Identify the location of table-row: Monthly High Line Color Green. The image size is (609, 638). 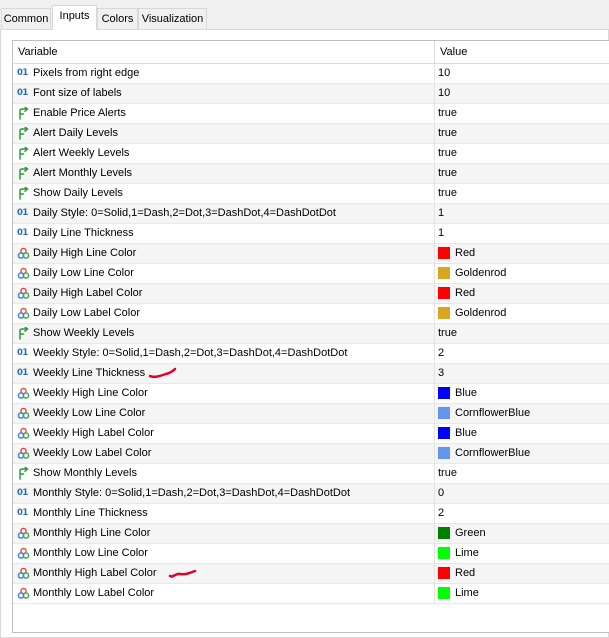
(311, 534).